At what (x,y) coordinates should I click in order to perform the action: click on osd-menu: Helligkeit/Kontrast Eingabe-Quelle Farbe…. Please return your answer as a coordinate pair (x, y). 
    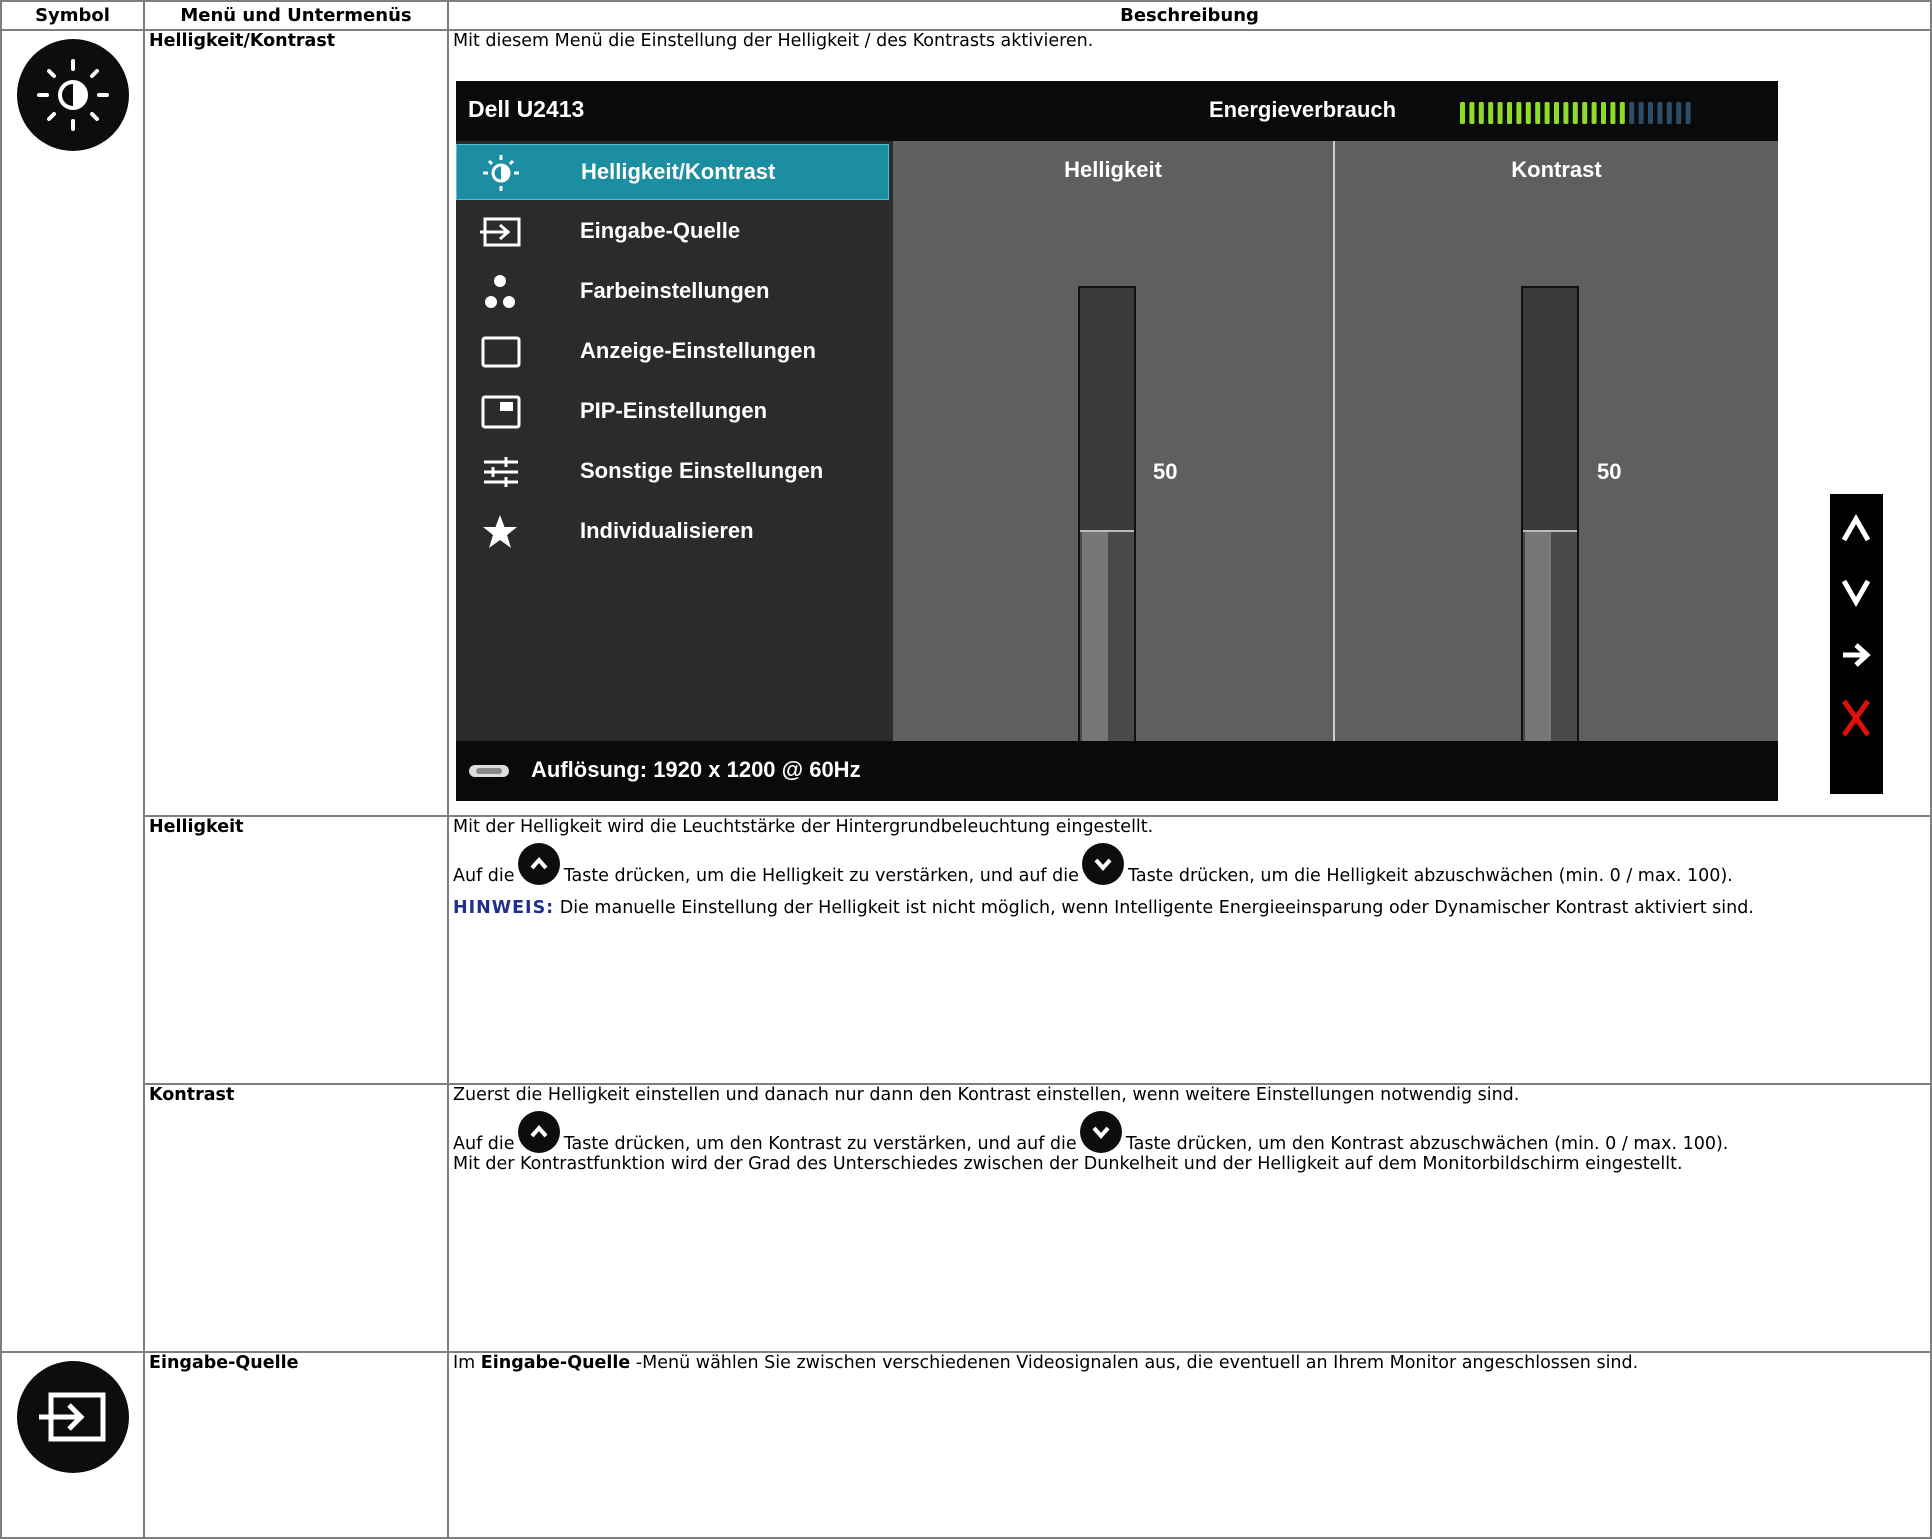
    Looking at the image, I should click on (674, 441).